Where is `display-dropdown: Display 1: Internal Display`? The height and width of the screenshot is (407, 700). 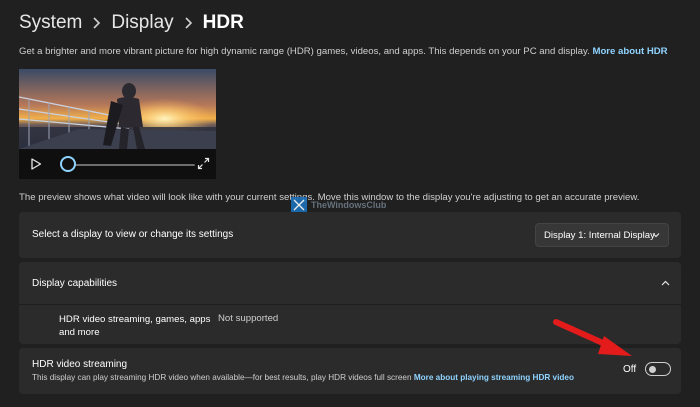 display-dropdown: Display 1: Internal Display is located at coordinates (602, 235).